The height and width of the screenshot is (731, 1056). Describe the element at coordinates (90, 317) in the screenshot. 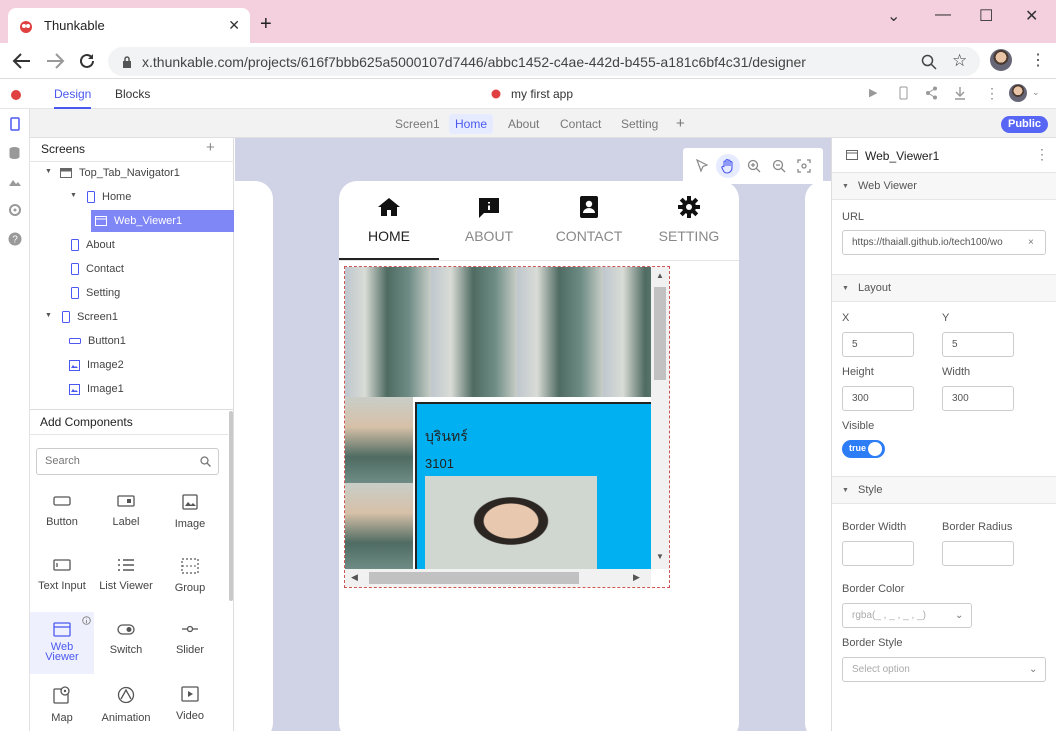

I see `tree-item-screen1: Screen1` at that location.